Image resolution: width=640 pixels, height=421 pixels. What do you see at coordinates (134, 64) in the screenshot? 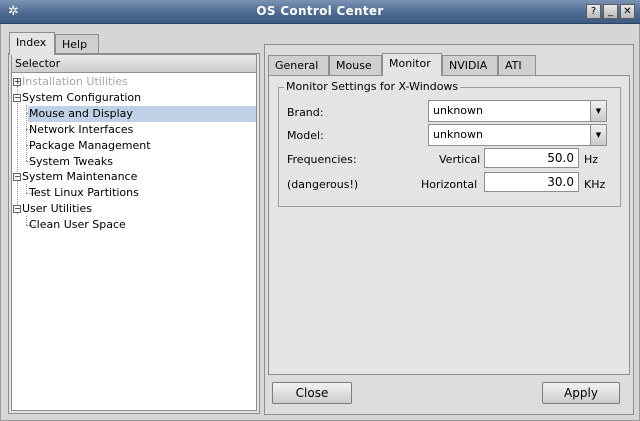
I see `tree-header: Selector` at bounding box center [134, 64].